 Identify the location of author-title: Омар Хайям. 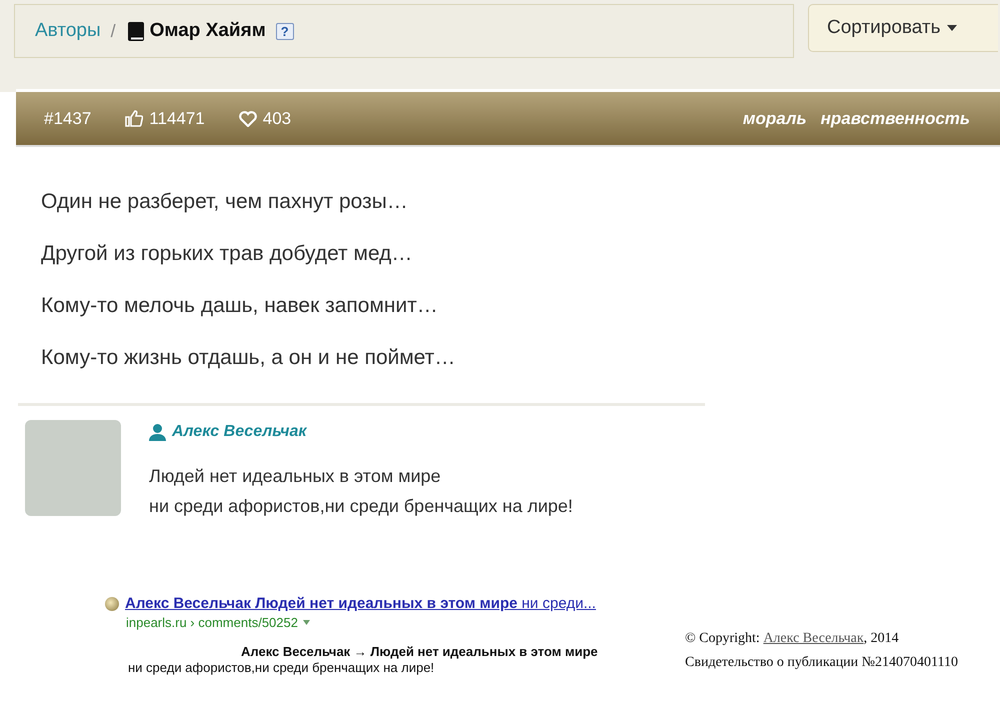
(208, 31).